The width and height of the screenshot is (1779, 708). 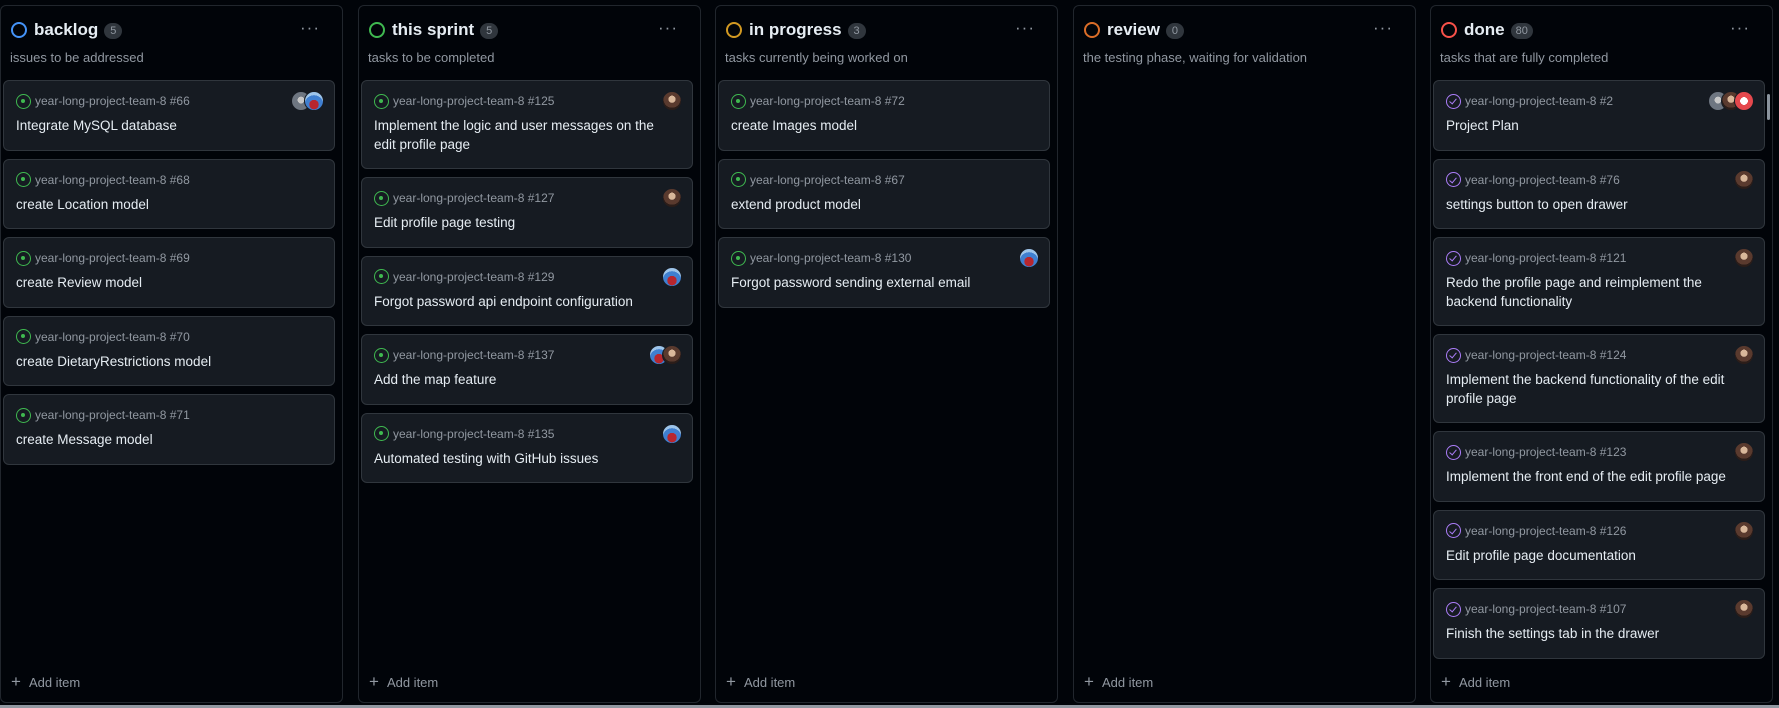 I want to click on issue-title: Edit profile page testing, so click(x=515, y=223).